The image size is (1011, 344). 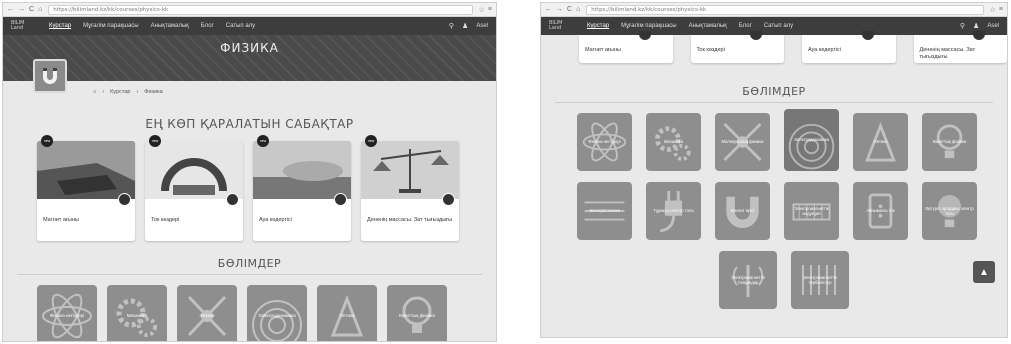 What do you see at coordinates (604, 211) in the screenshot?
I see `section-tile: Электростатика` at bounding box center [604, 211].